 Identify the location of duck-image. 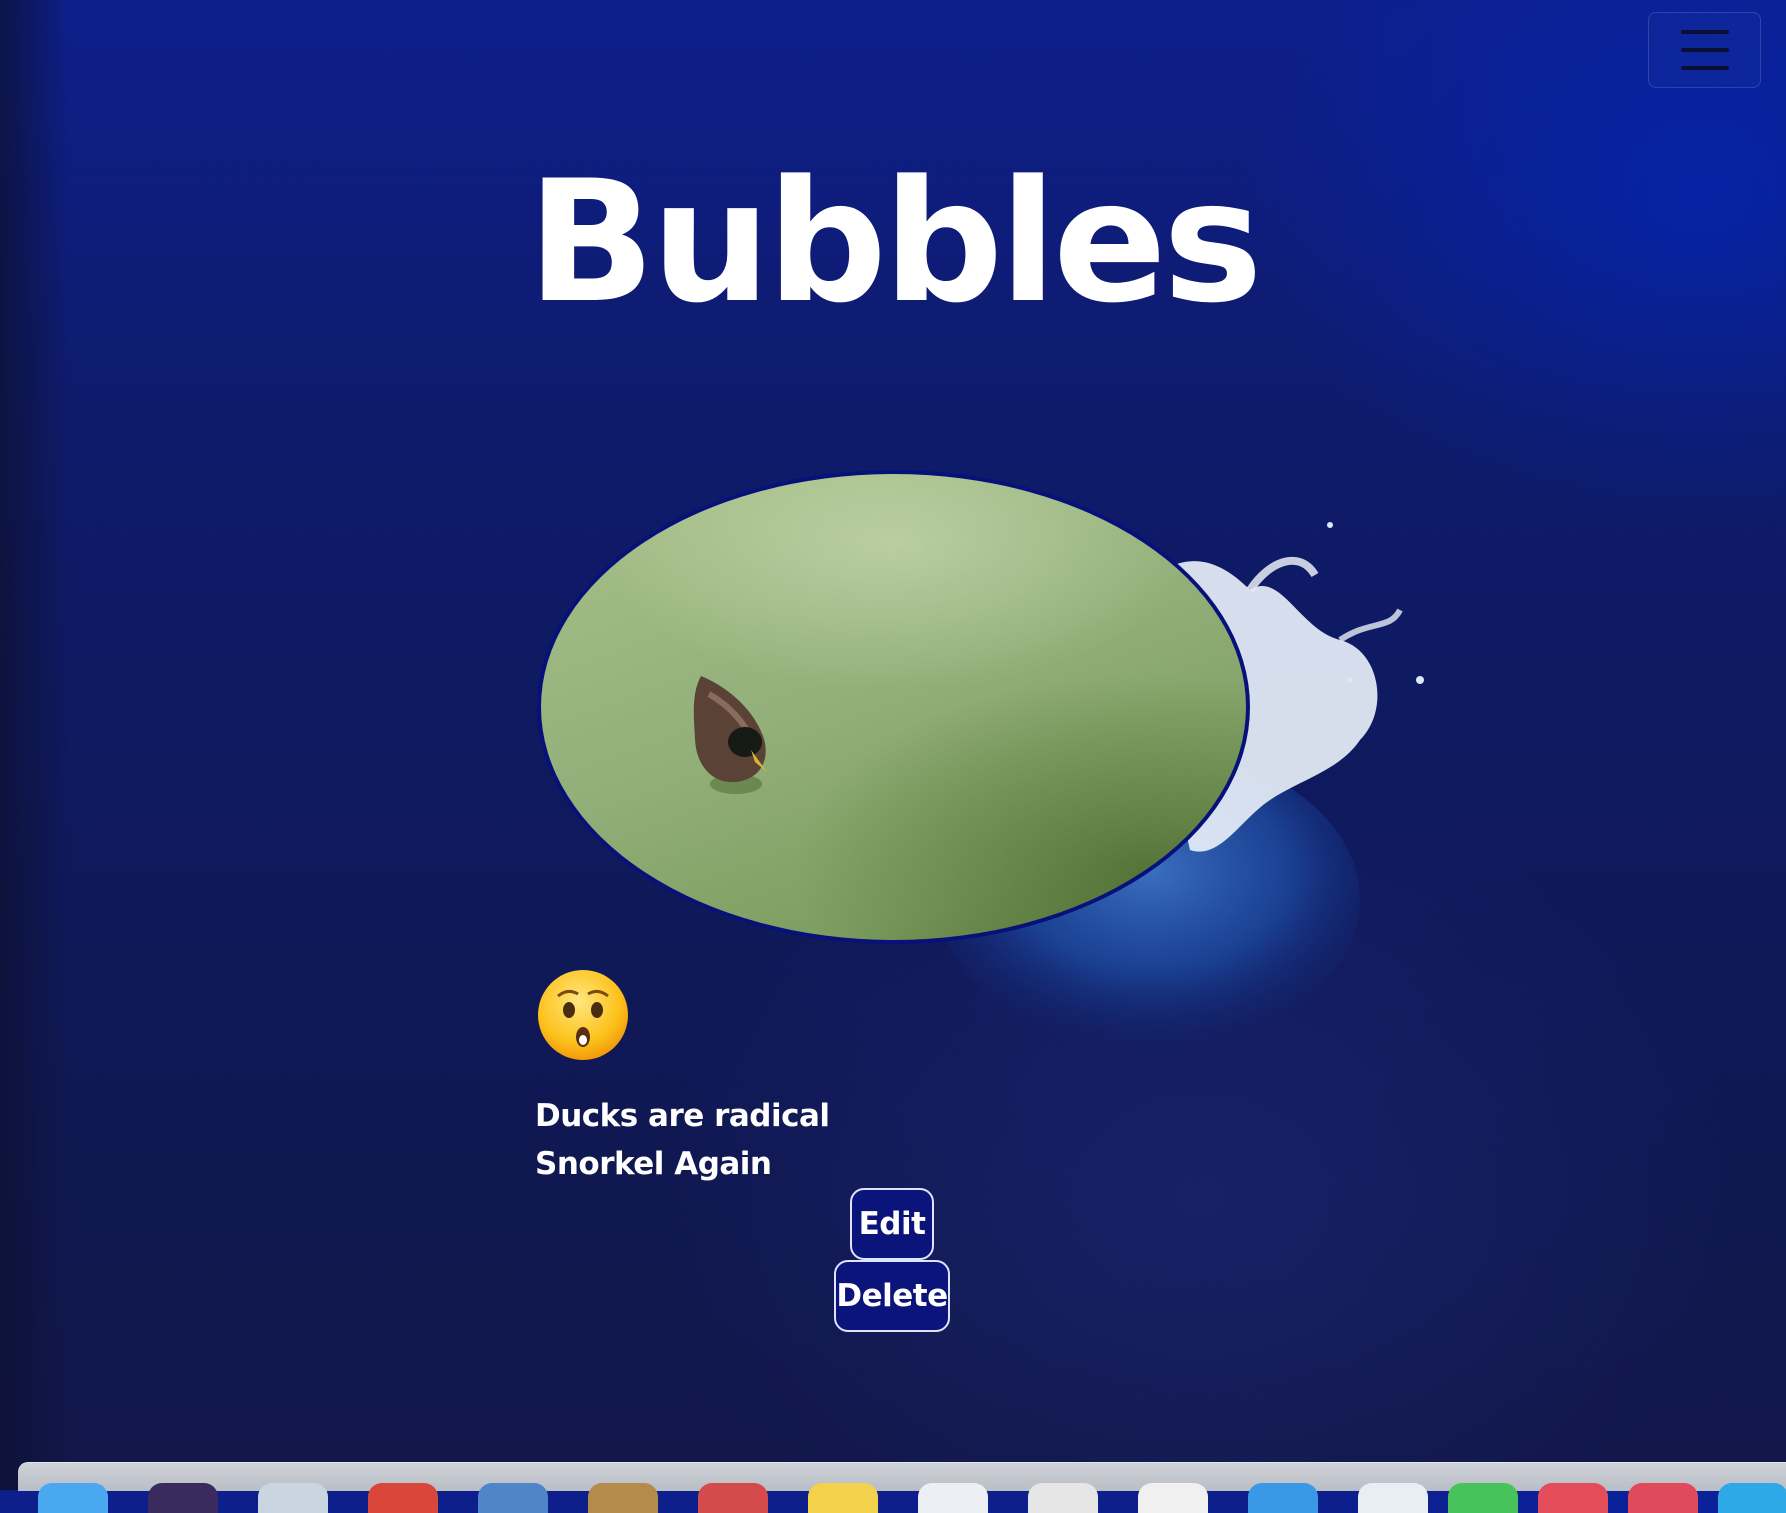
(730, 735).